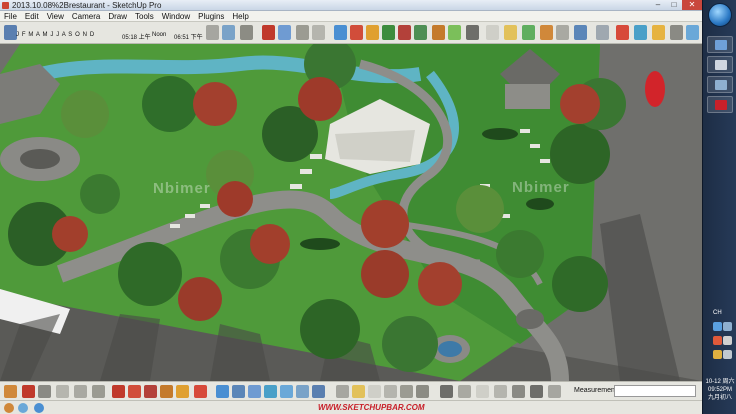 Image resolution: width=736 pixels, height=414 pixels. I want to click on hidden-line-style-icon, so click(500, 391).